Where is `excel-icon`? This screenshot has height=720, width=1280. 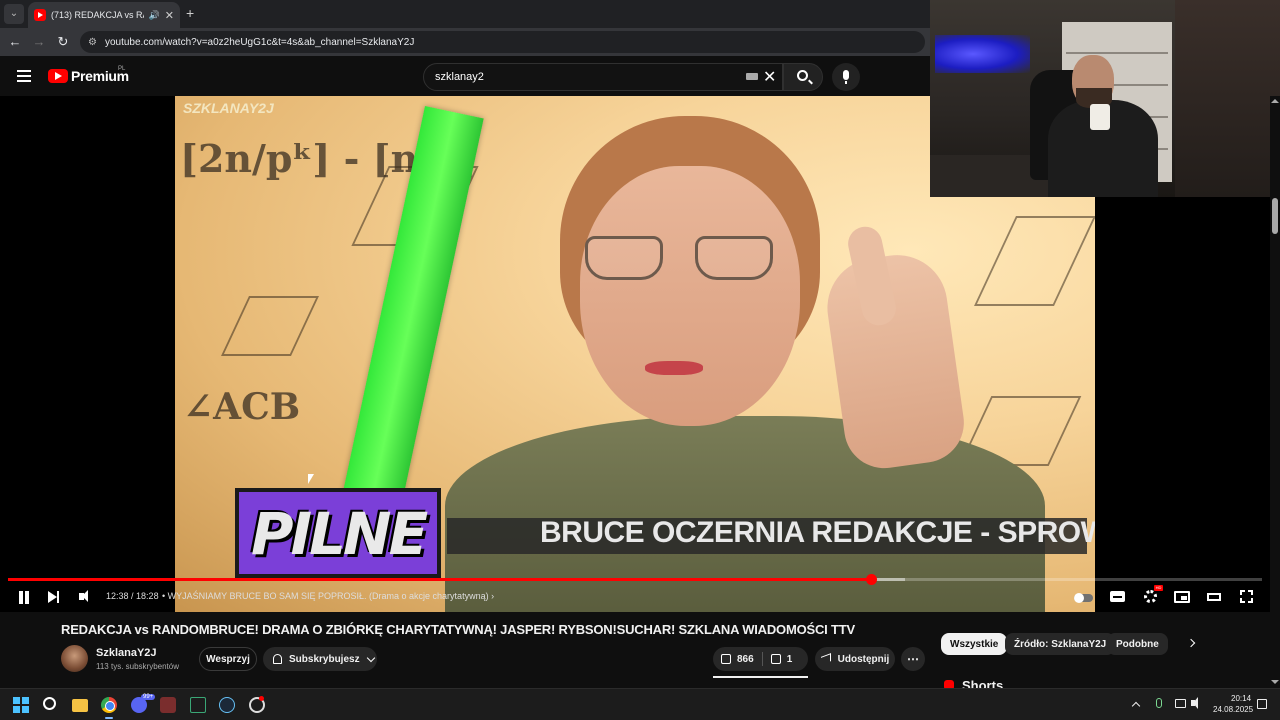 excel-icon is located at coordinates (198, 705).